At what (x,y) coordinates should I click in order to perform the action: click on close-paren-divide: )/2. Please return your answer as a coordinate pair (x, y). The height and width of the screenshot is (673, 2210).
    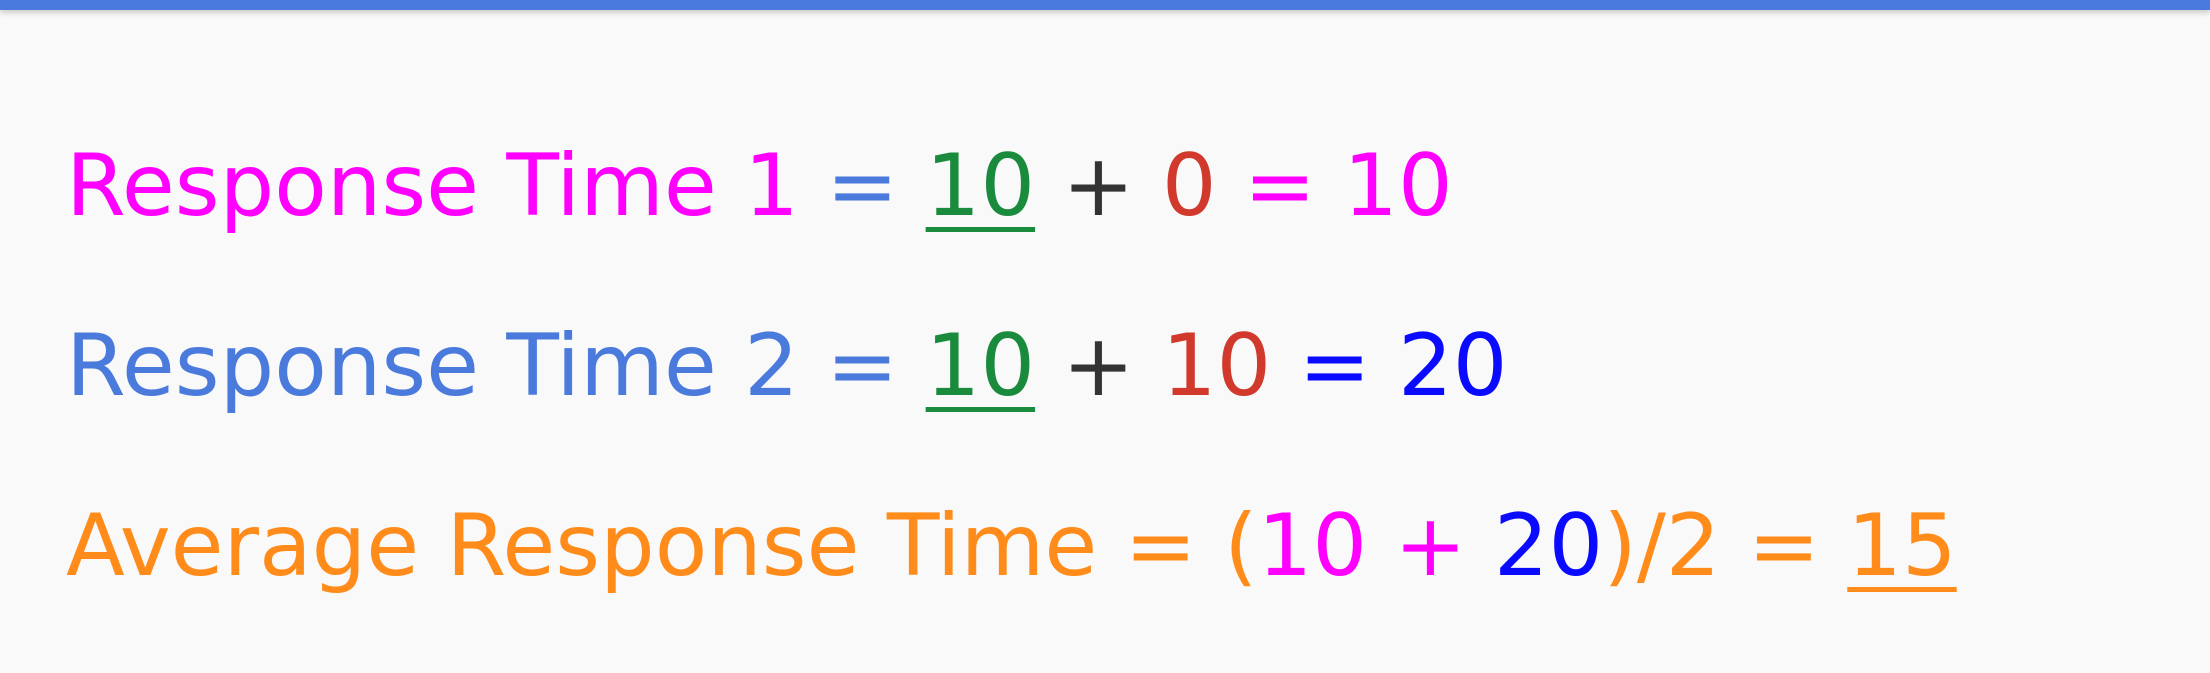
    Looking at the image, I should click on (1662, 546).